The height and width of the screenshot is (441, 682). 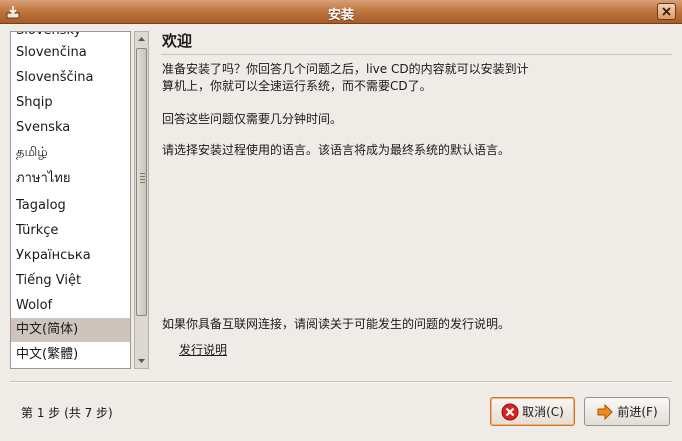 What do you see at coordinates (70, 306) in the screenshot?
I see `language-item: Wolof` at bounding box center [70, 306].